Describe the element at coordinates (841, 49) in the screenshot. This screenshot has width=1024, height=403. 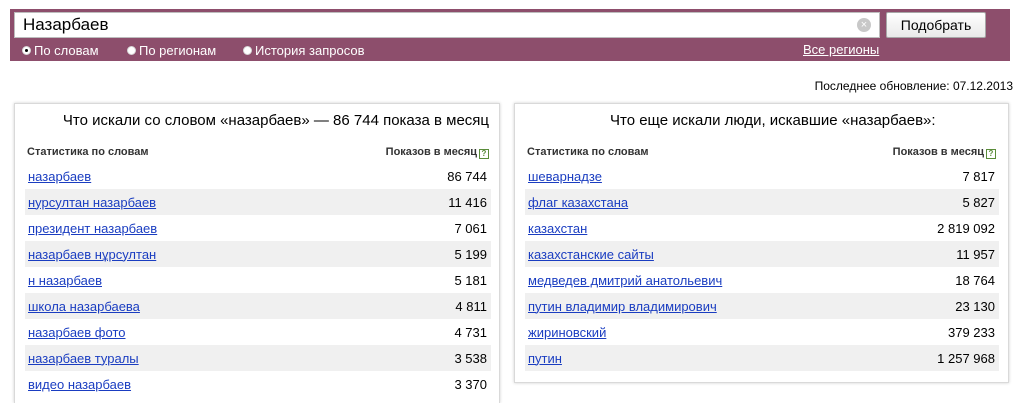
I see `all-regions-link: Все регионы` at that location.